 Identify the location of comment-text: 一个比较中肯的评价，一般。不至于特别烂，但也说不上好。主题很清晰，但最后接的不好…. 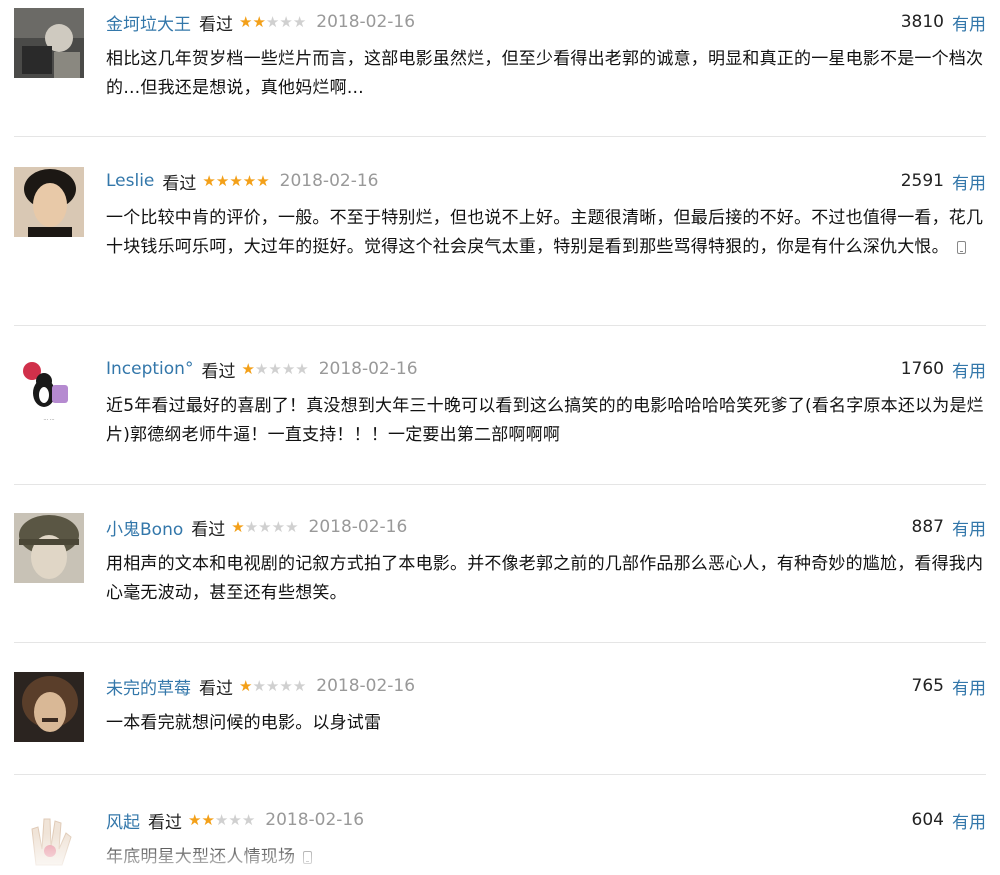
(546, 233).